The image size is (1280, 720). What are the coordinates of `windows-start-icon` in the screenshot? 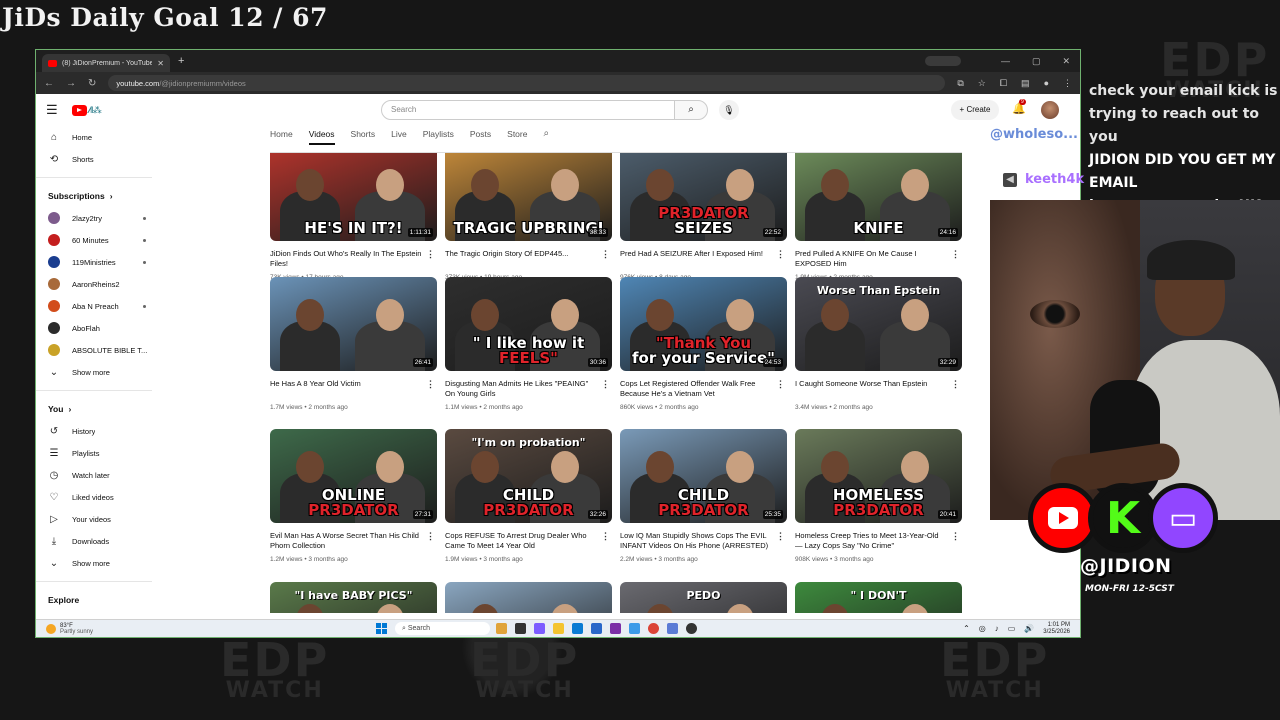 It's located at (381, 628).